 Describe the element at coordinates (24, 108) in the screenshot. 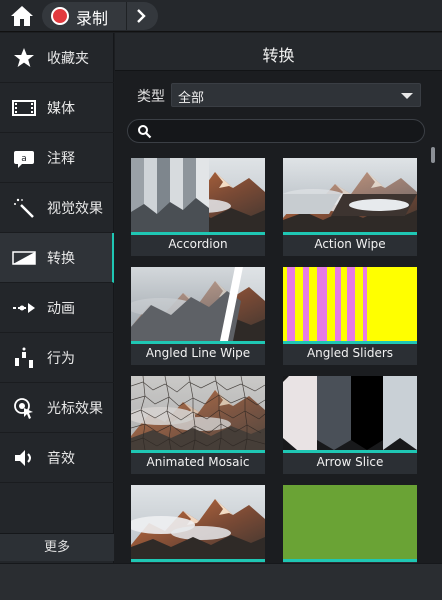

I see `film-icon` at that location.